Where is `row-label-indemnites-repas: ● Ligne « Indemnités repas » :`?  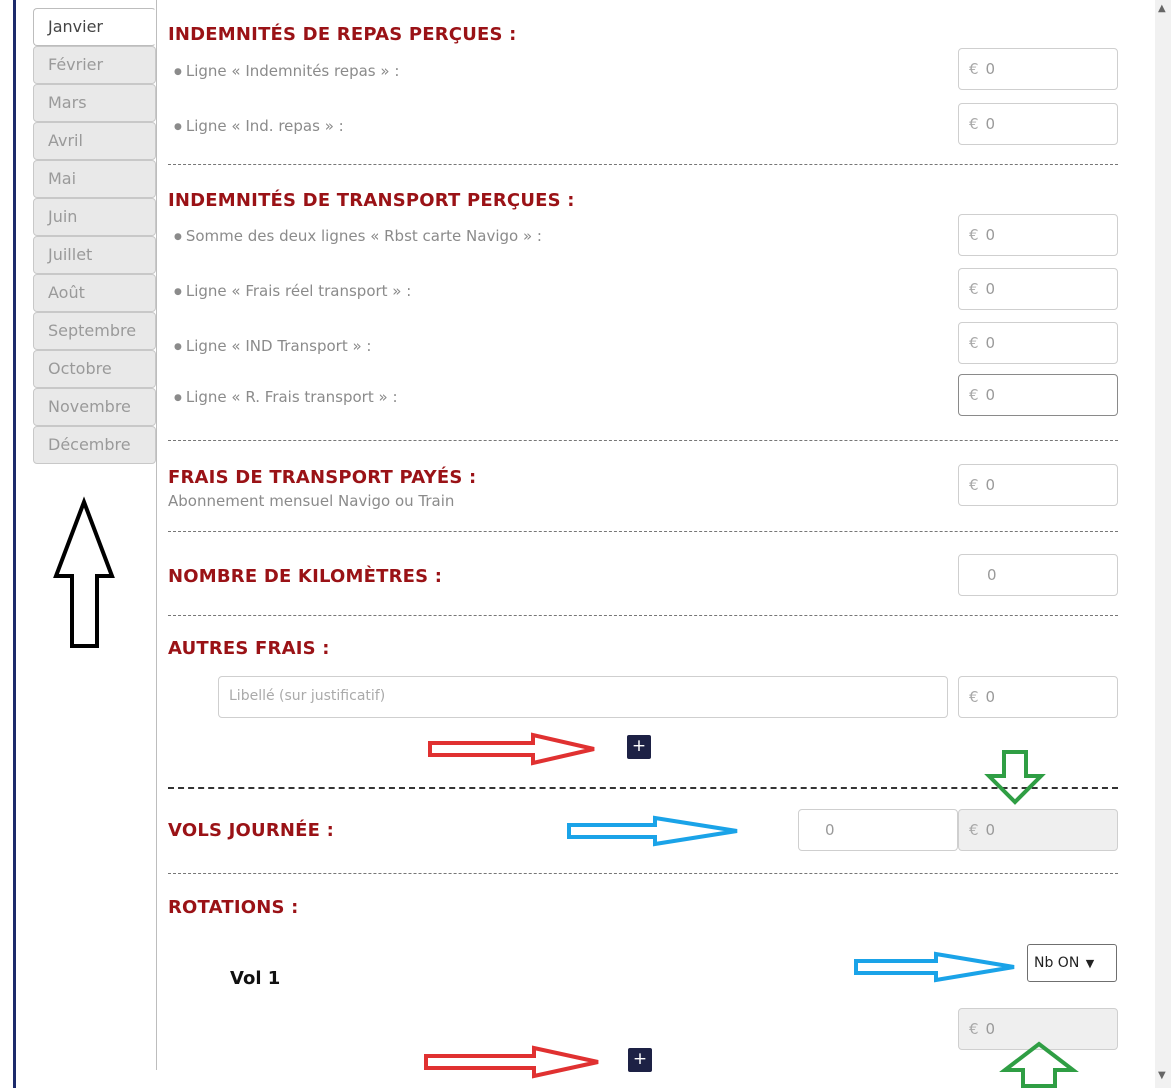 row-label-indemnites-repas: ● Ligne « Indemnités repas » : is located at coordinates (287, 71).